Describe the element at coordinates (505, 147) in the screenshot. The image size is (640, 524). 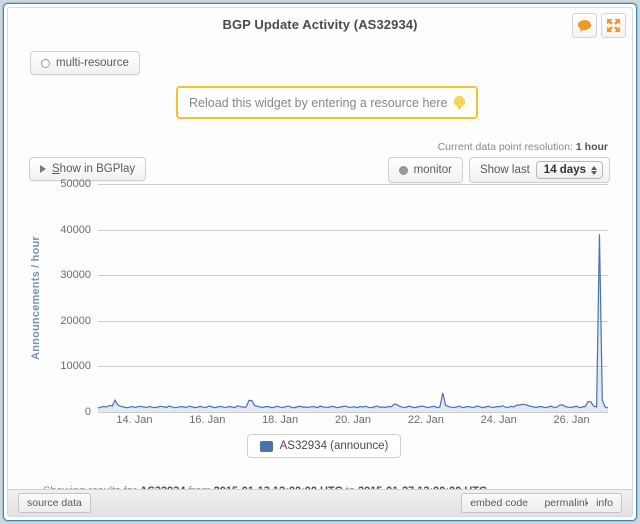
I see `resolution-prefix: Current data point resolution:` at that location.